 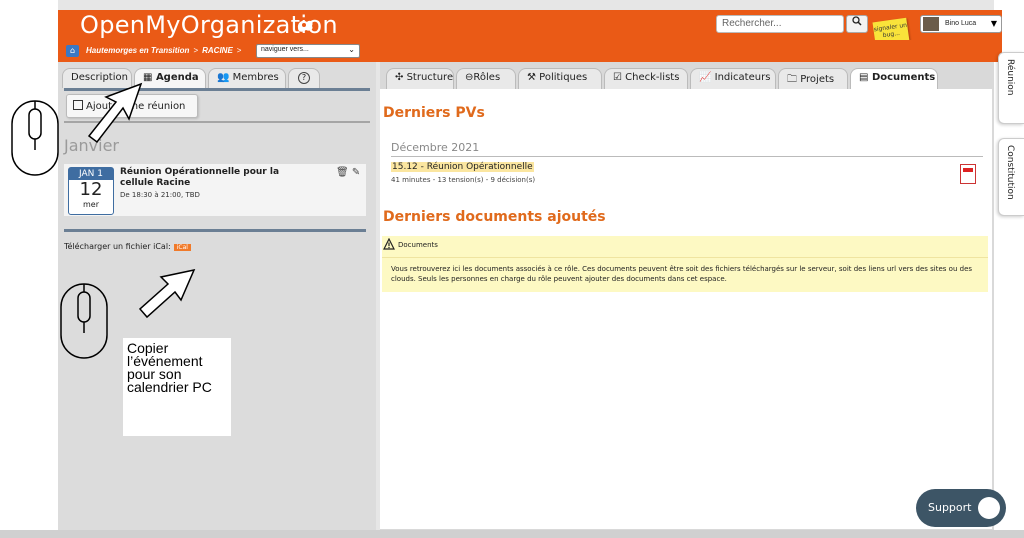 What do you see at coordinates (177, 77) in the screenshot?
I see `tab-agenda-label: Agenda` at bounding box center [177, 77].